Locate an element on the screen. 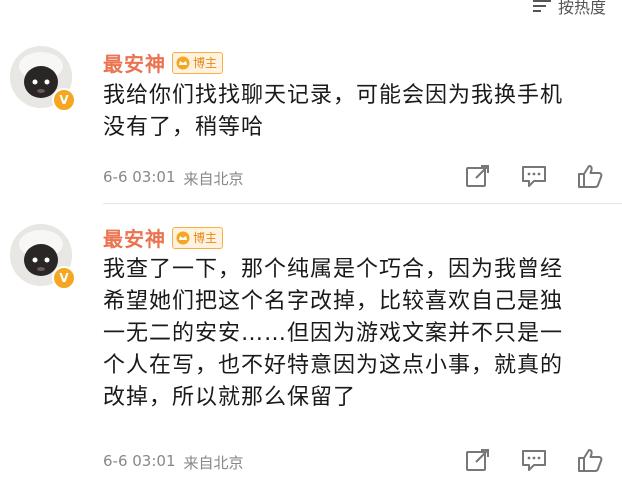 The width and height of the screenshot is (622, 498). sort-control: 按热度 is located at coordinates (569, 8).